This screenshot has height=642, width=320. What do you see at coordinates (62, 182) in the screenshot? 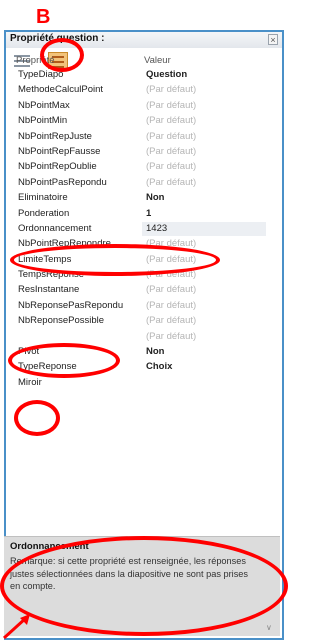
I see `property-name: NbPointPasRepondu` at bounding box center [62, 182].